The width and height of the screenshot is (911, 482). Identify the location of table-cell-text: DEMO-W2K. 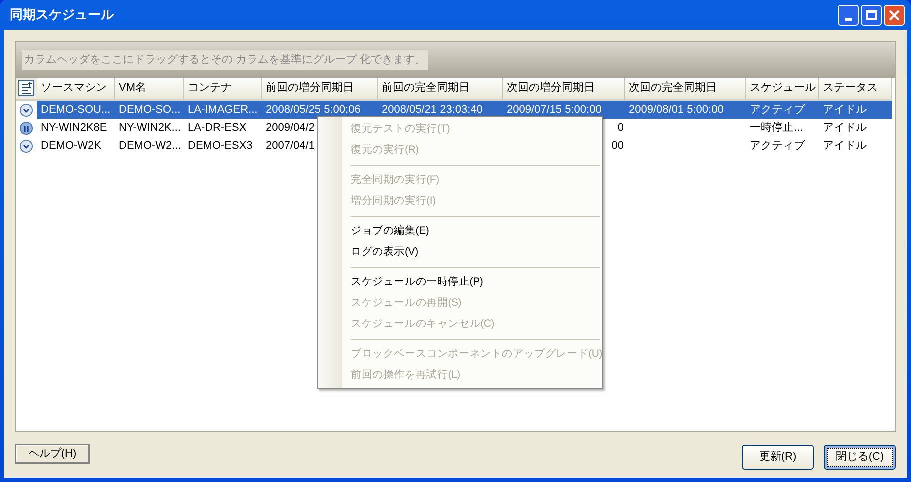
(71, 146).